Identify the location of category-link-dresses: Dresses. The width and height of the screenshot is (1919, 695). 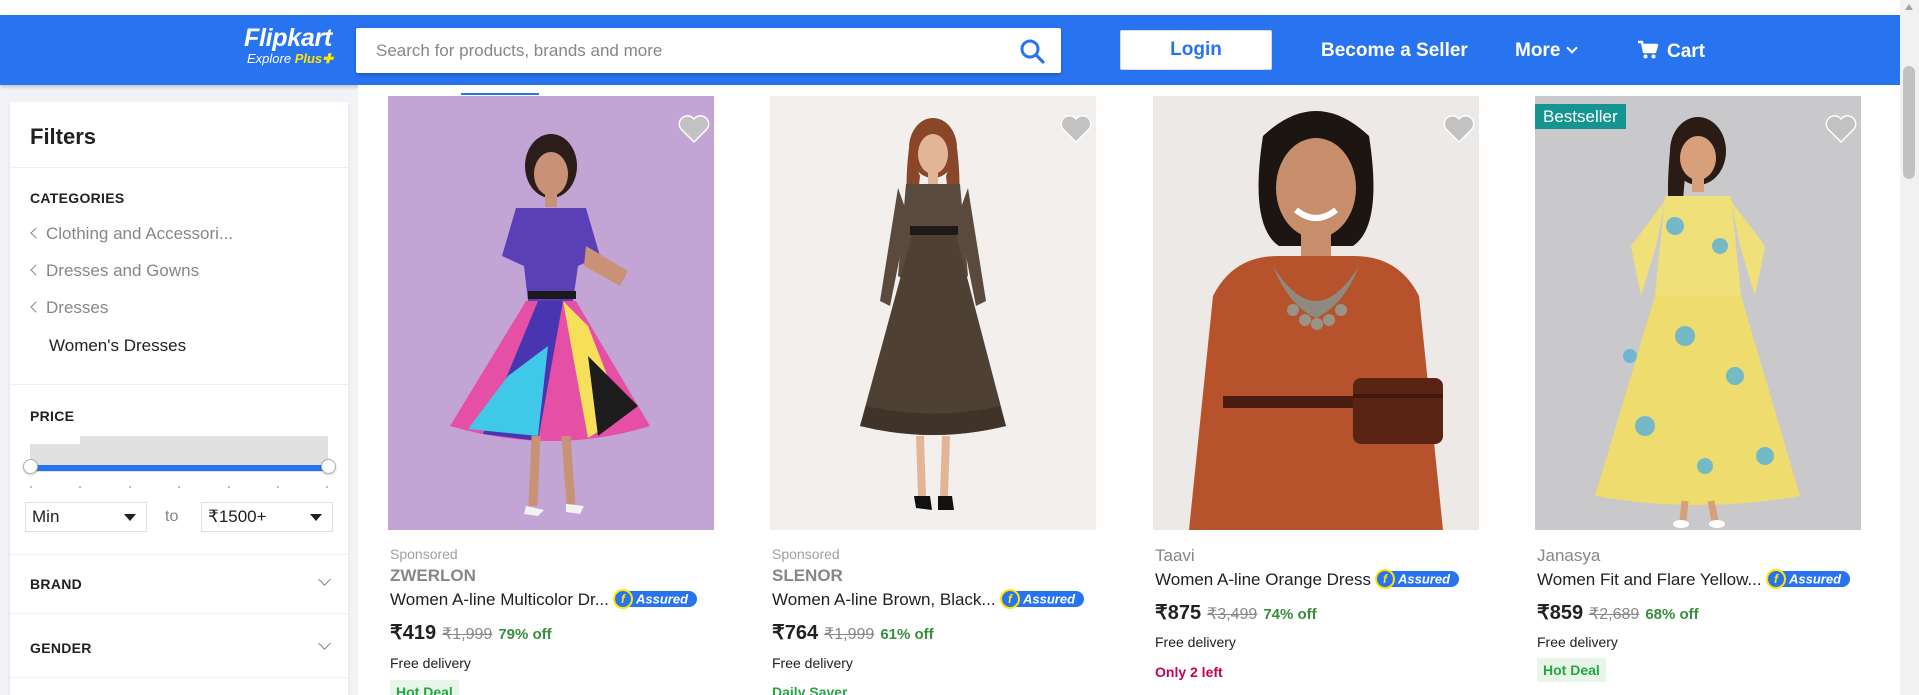
(69, 308).